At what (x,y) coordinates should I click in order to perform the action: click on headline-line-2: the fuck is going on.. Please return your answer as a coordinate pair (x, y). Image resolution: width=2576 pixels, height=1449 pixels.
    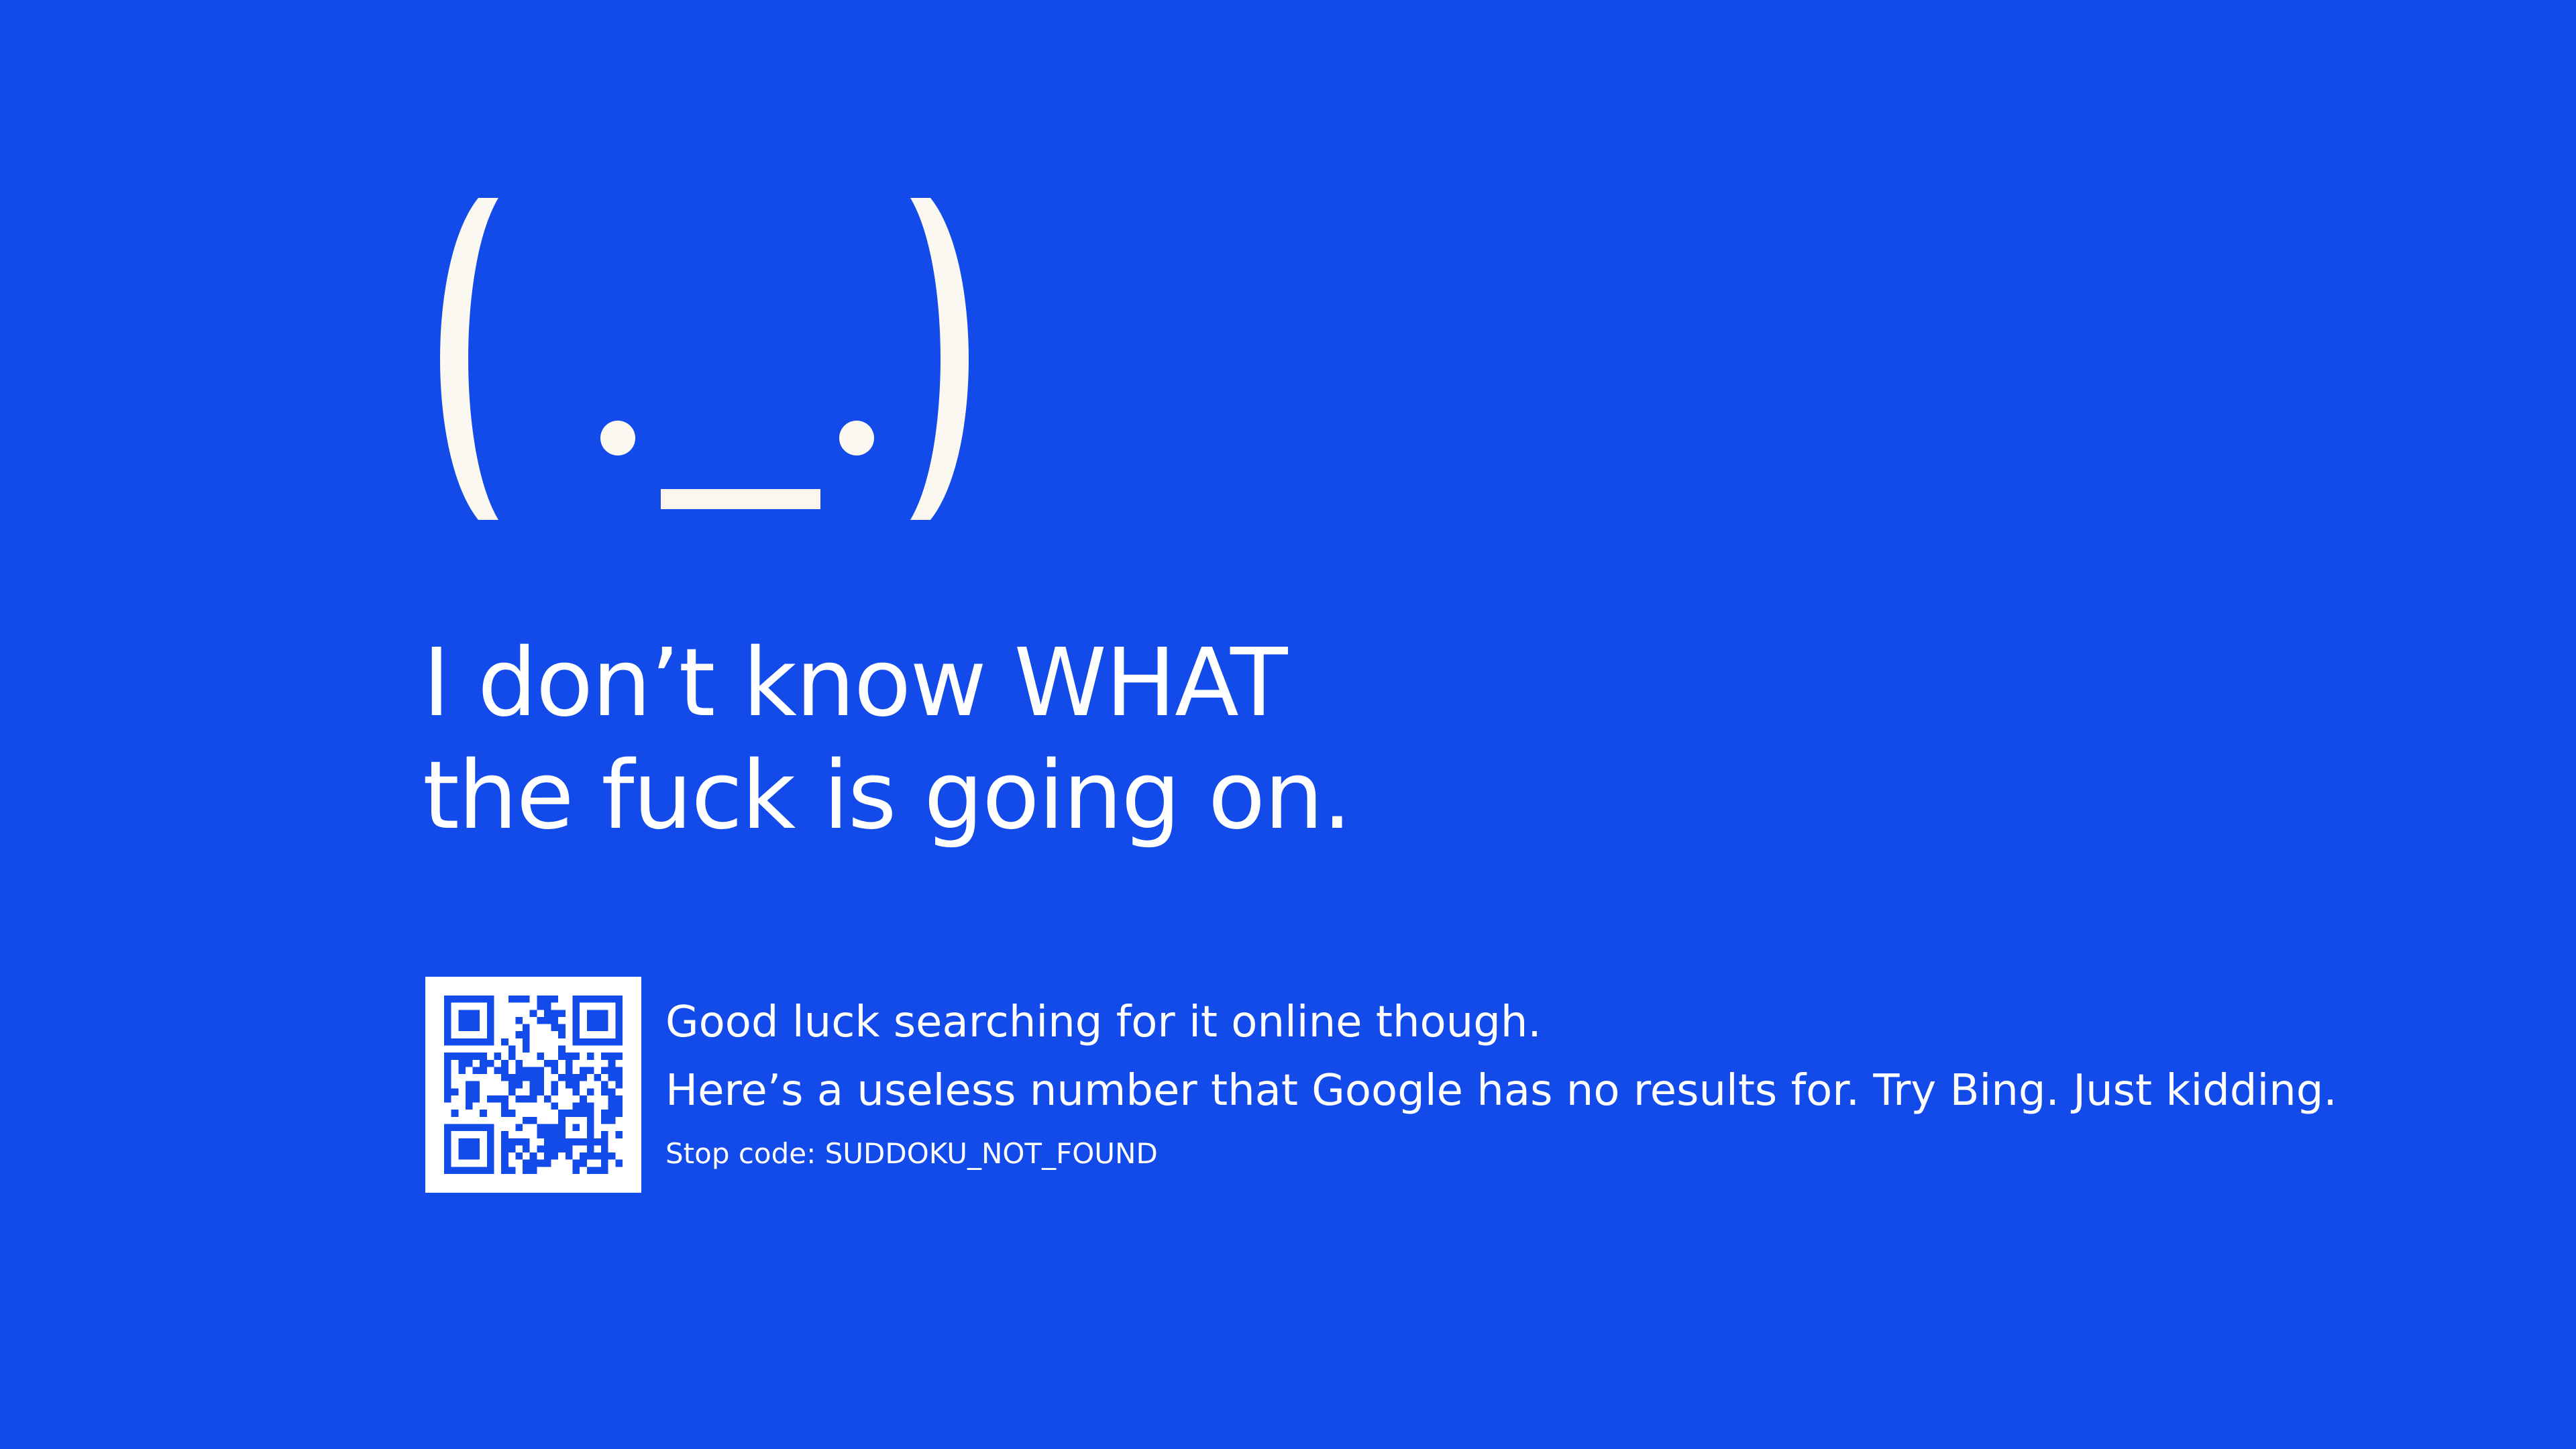
    Looking at the image, I should click on (887, 796).